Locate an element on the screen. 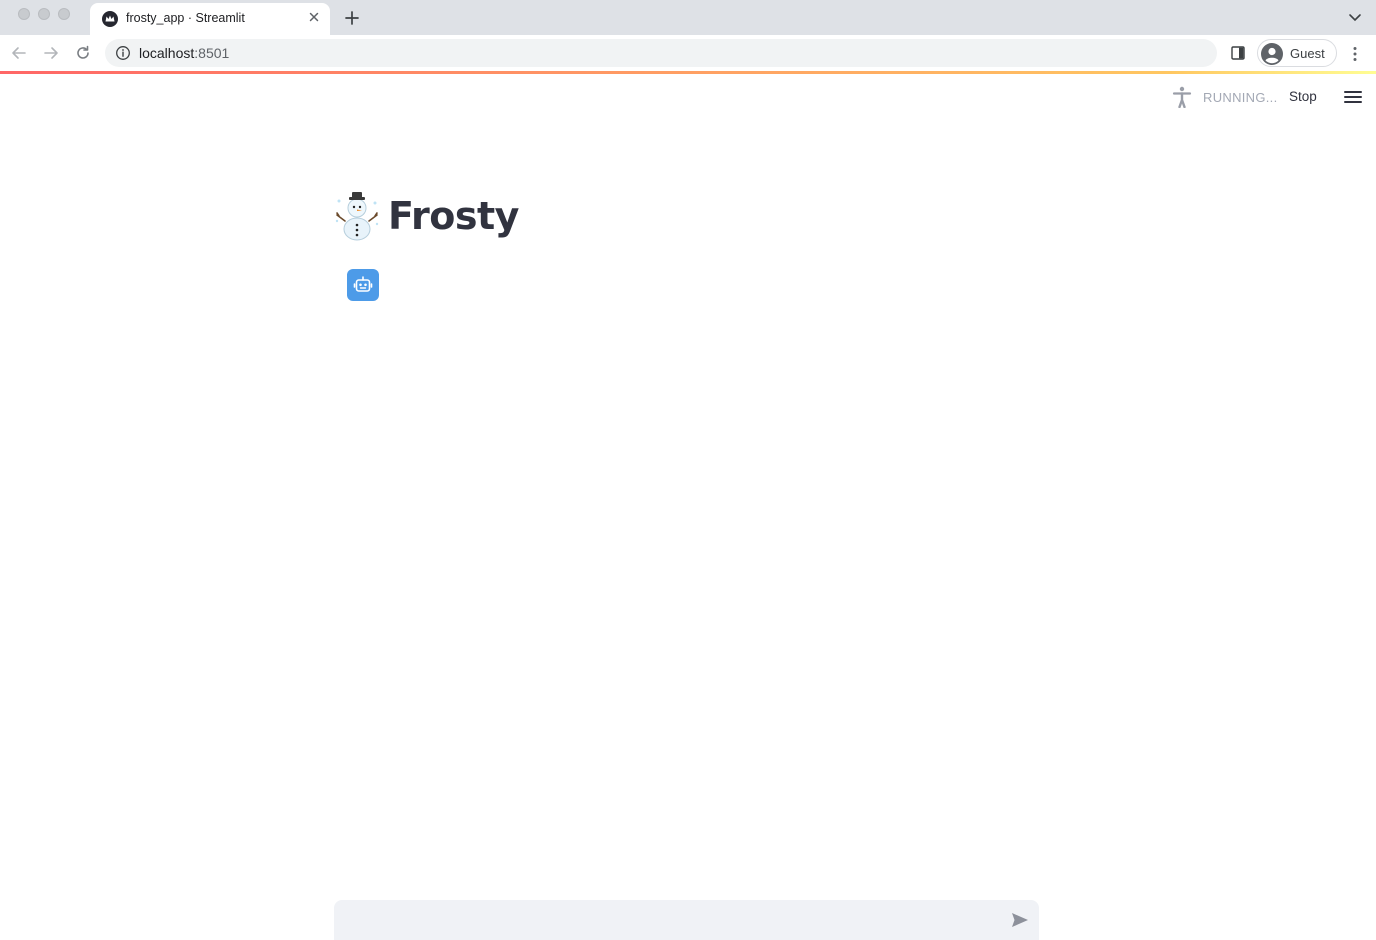 This screenshot has width=1376, height=940. url-text: localhost:8501 is located at coordinates (184, 53).